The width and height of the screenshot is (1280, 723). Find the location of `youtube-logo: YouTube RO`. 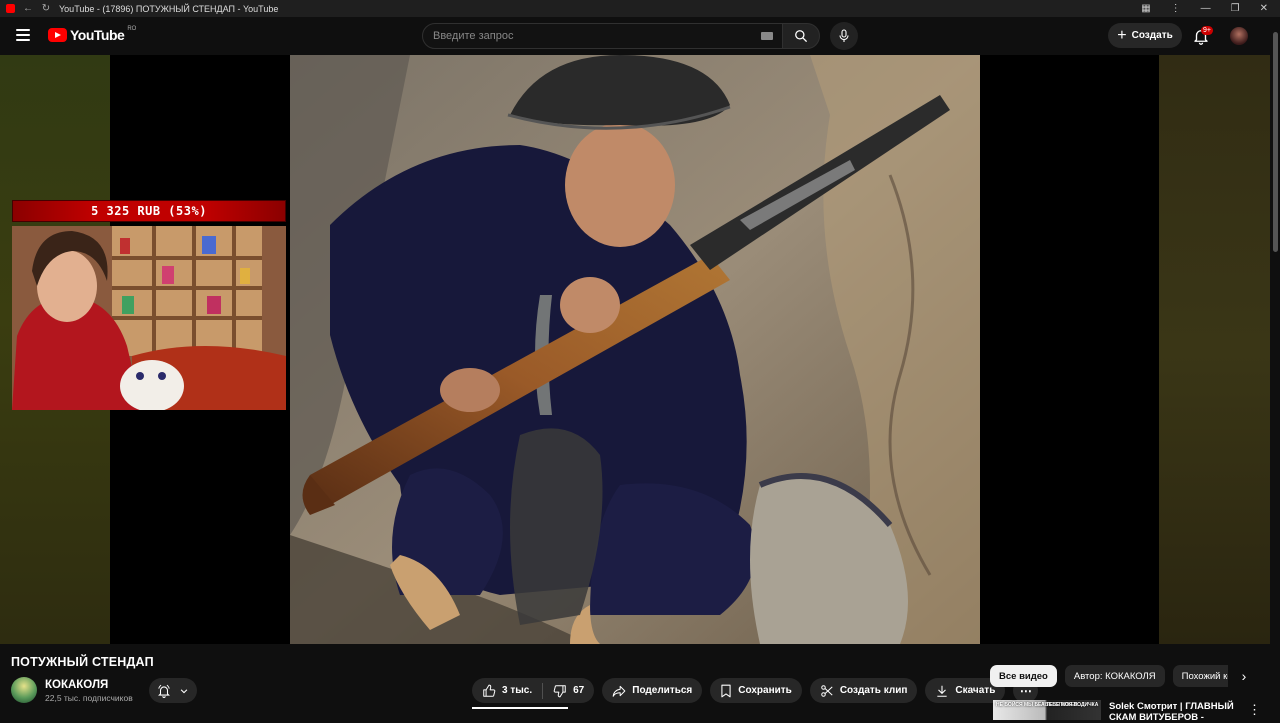

youtube-logo: YouTube RO is located at coordinates (92, 34).